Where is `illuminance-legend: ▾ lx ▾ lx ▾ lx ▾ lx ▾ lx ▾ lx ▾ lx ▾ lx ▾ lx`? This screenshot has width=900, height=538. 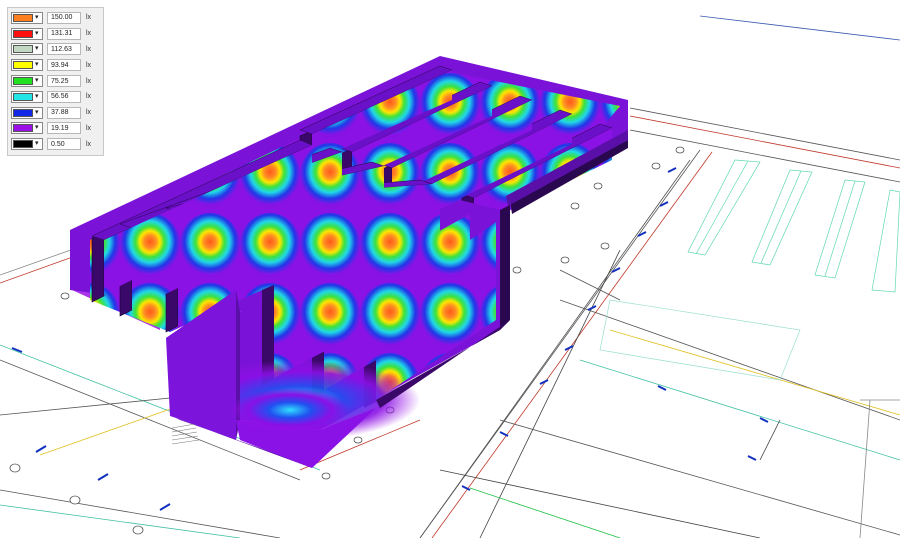 illuminance-legend: ▾ lx ▾ lx ▾ lx ▾ lx ▾ lx ▾ lx ▾ lx ▾ lx ▾ lx is located at coordinates (55, 82).